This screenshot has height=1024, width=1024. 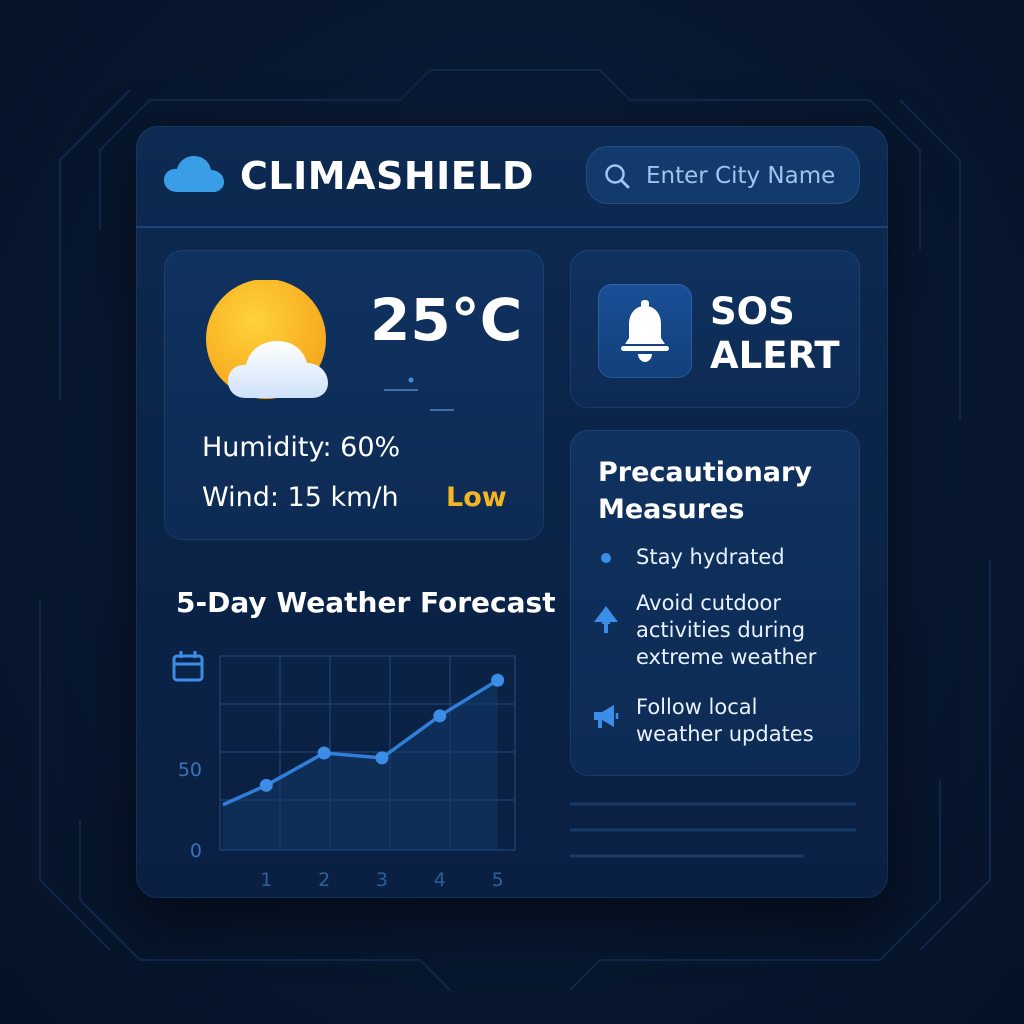 I want to click on temperature-value: 25°C, so click(x=446, y=320).